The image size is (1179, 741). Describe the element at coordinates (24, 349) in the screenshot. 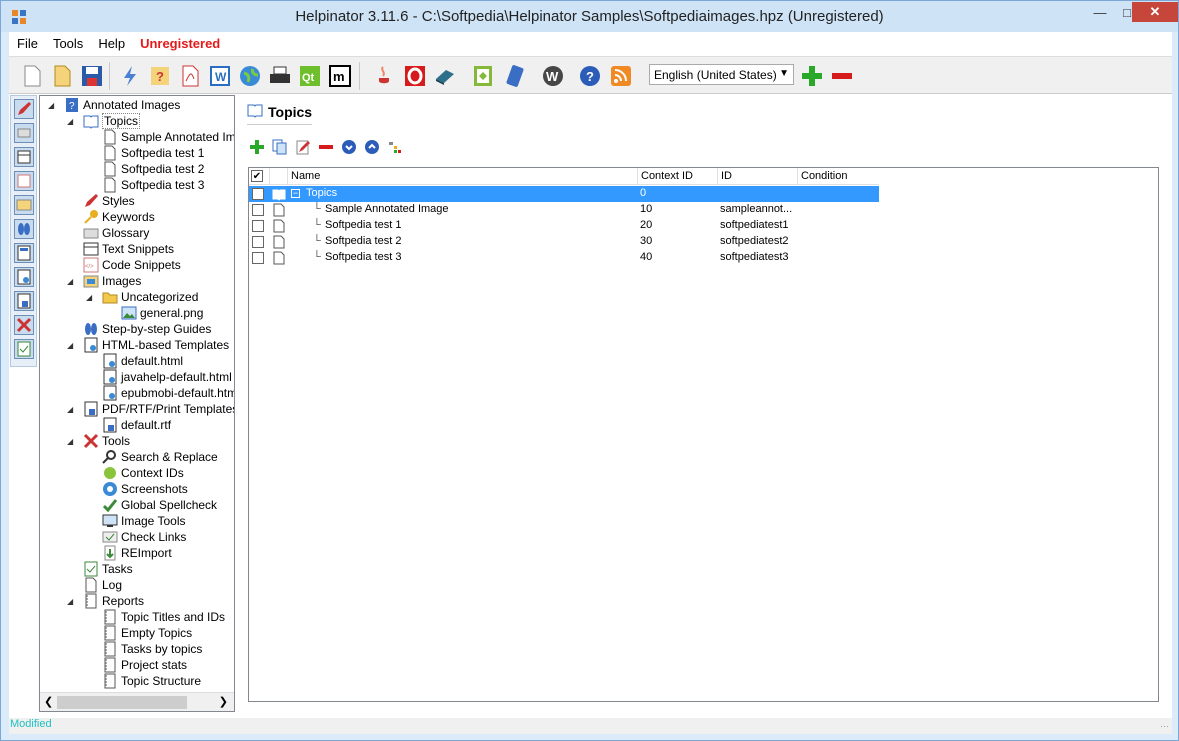

I see `tasks-icon` at that location.